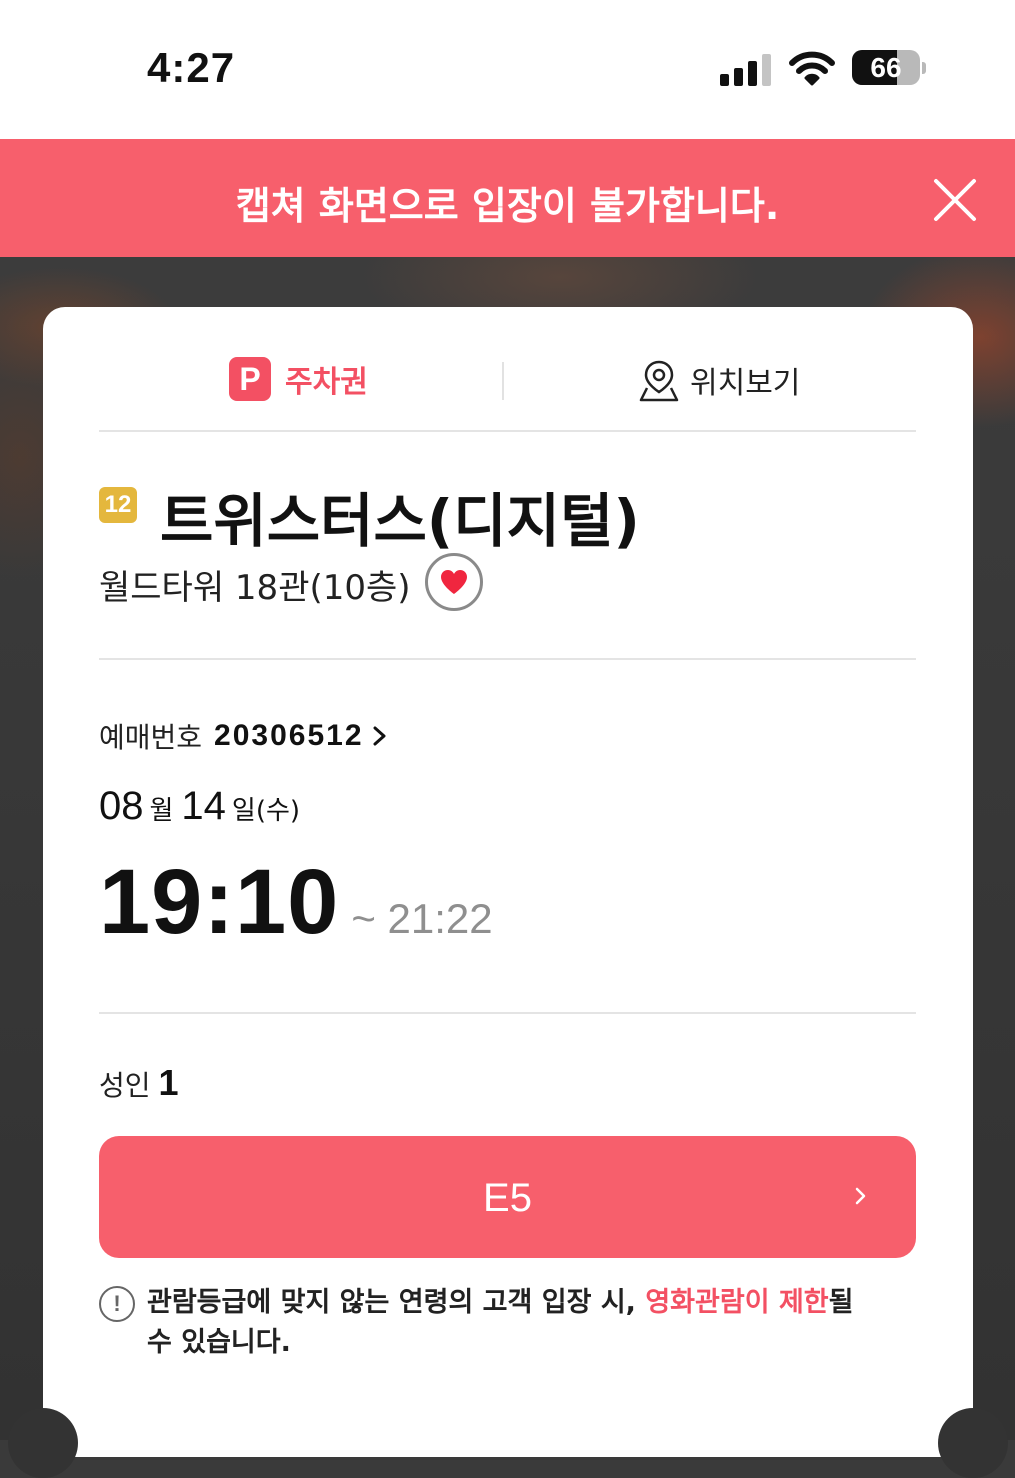 The image size is (1015, 1478). What do you see at coordinates (746, 69) in the screenshot?
I see `cellular-signal-icon` at bounding box center [746, 69].